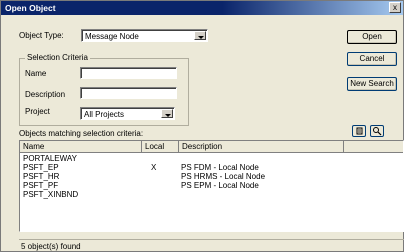 The image size is (404, 252). I want to click on object-type-label: Object Type:, so click(41, 35).